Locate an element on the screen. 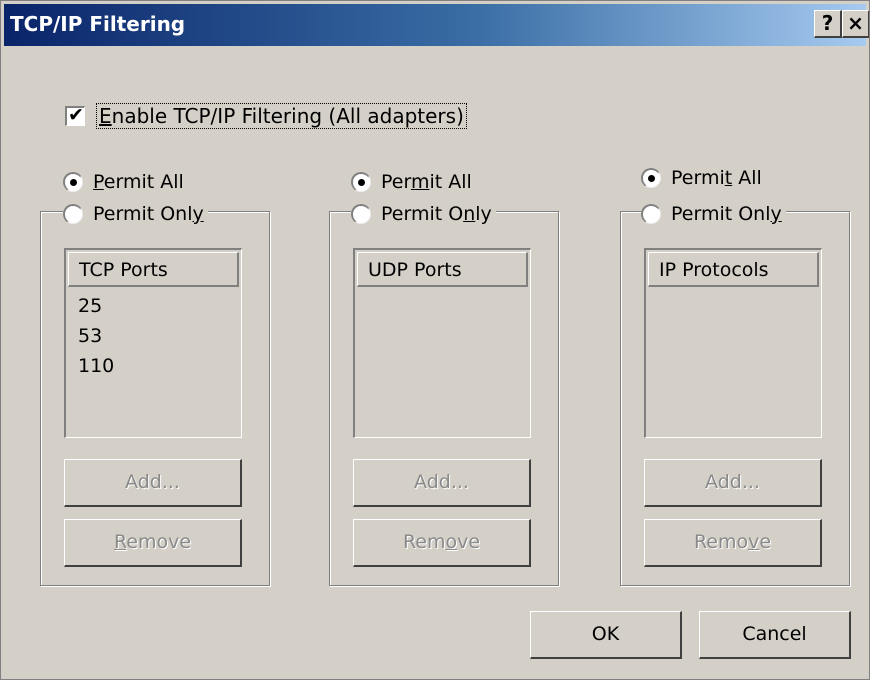  tcp-remove-button: Remove is located at coordinates (153, 543).